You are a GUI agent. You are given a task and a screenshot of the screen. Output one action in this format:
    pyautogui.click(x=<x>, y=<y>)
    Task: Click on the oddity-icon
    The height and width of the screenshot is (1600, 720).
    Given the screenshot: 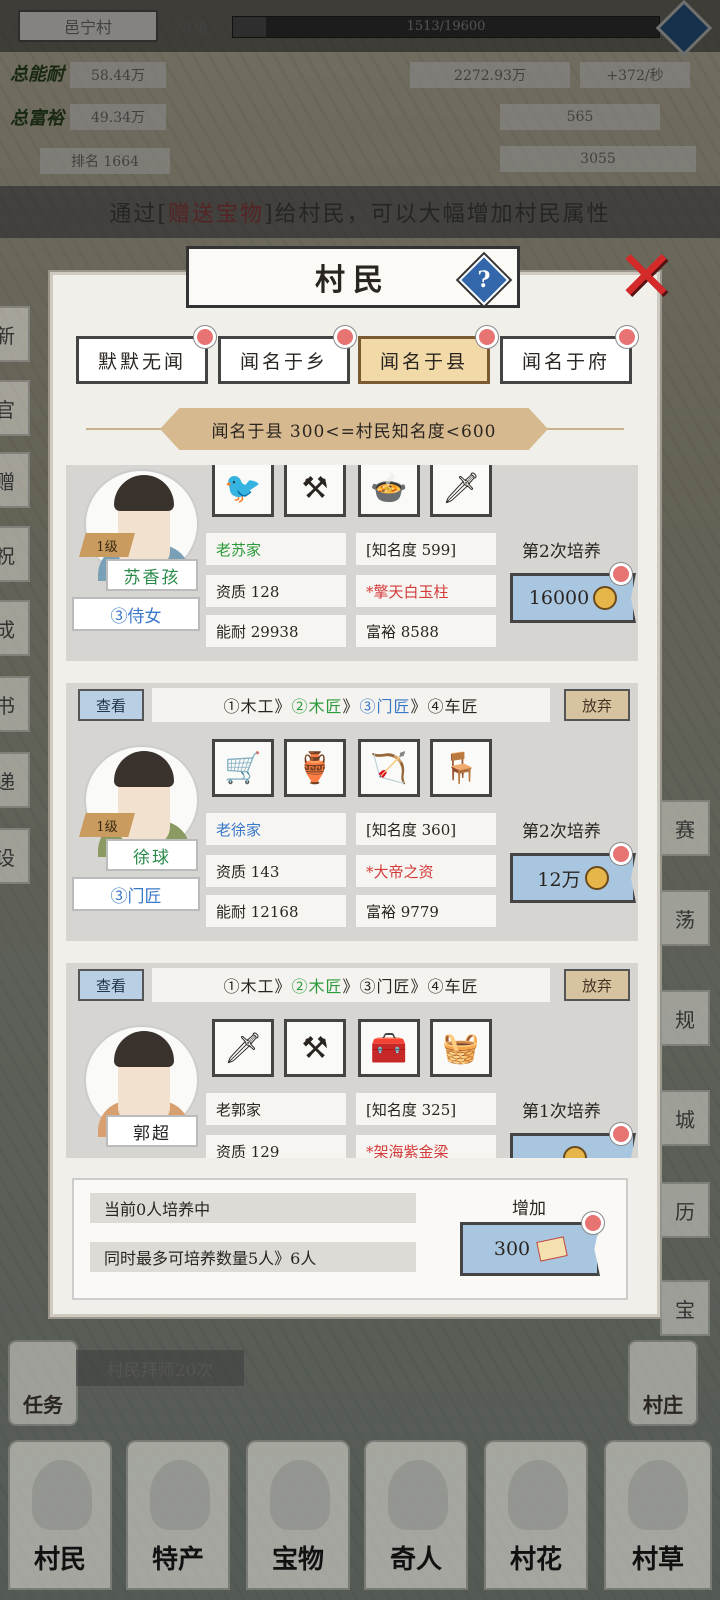 What is the action you would take?
    pyautogui.click(x=418, y=1495)
    